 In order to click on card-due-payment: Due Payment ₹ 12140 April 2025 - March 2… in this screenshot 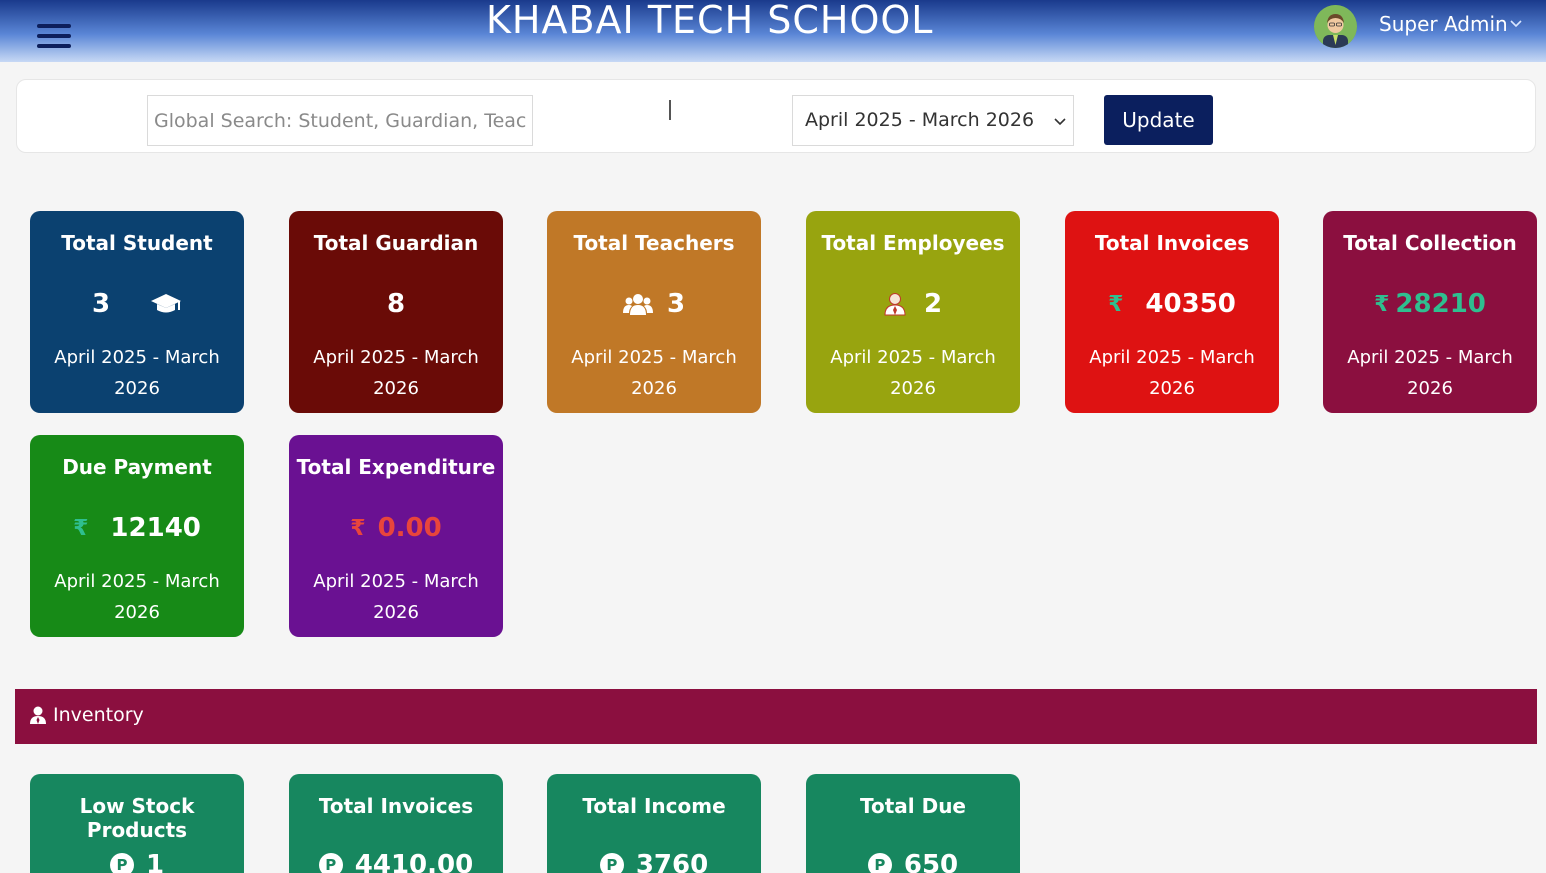, I will do `click(137, 536)`.